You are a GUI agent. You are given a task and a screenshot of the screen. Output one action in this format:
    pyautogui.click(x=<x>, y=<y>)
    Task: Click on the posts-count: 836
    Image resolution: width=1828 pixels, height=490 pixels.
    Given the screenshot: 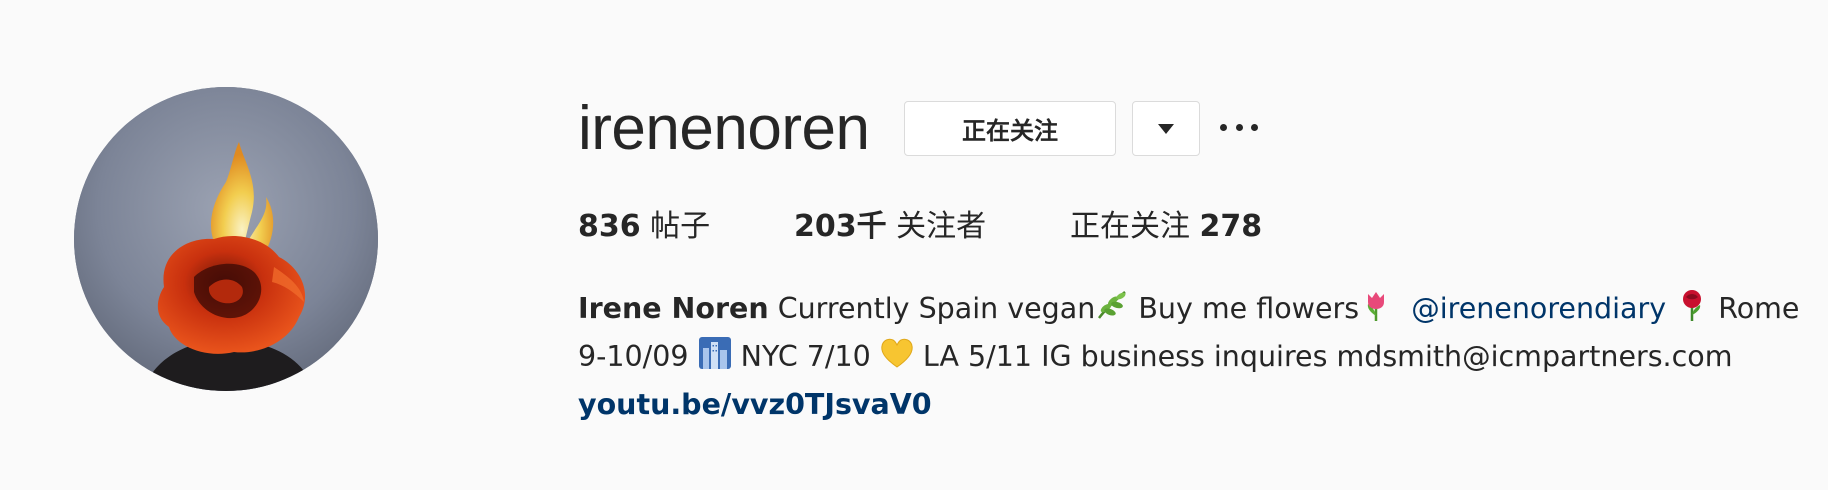 What is the action you would take?
    pyautogui.click(x=609, y=226)
    